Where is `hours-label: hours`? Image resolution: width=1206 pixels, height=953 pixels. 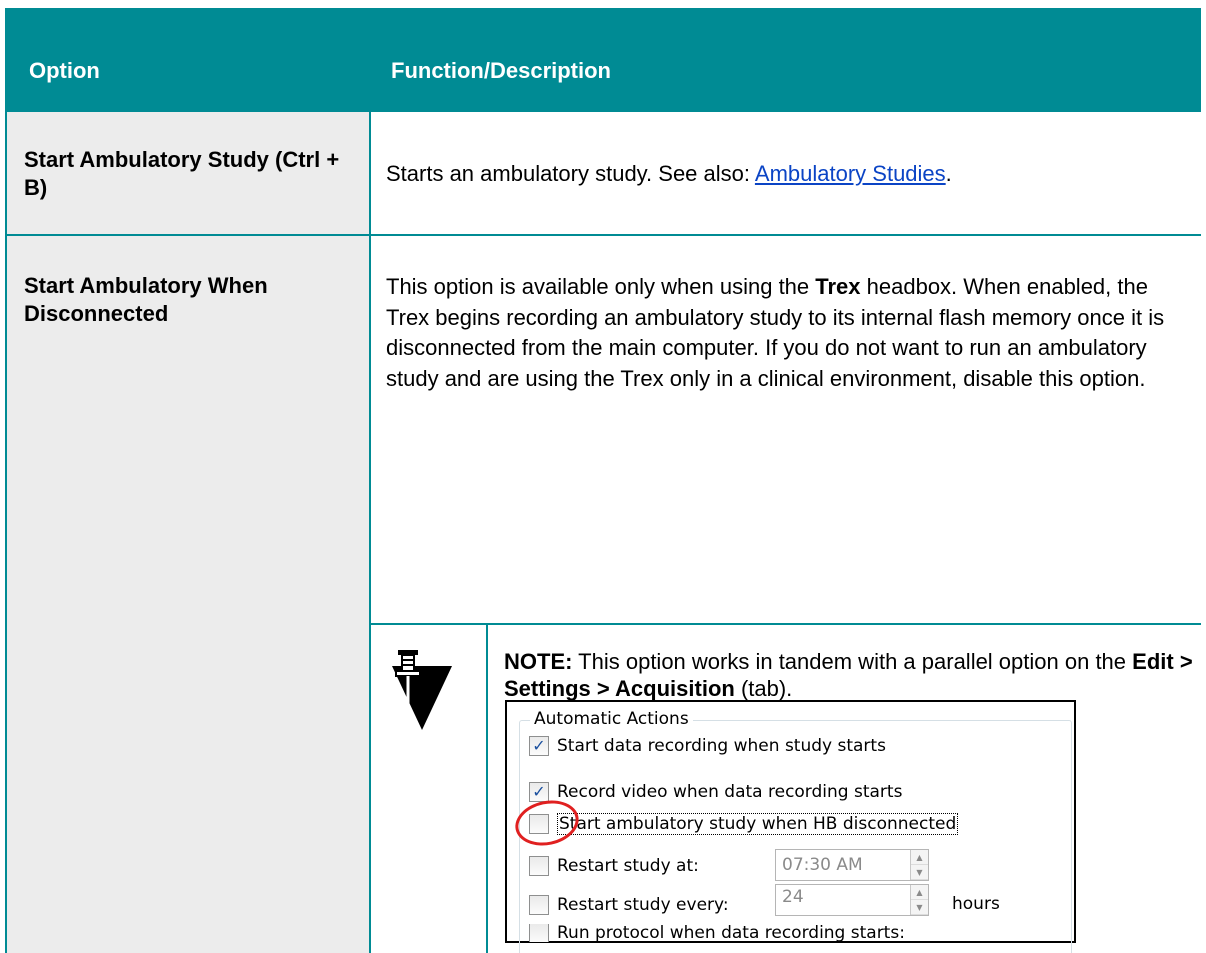 hours-label: hours is located at coordinates (976, 904).